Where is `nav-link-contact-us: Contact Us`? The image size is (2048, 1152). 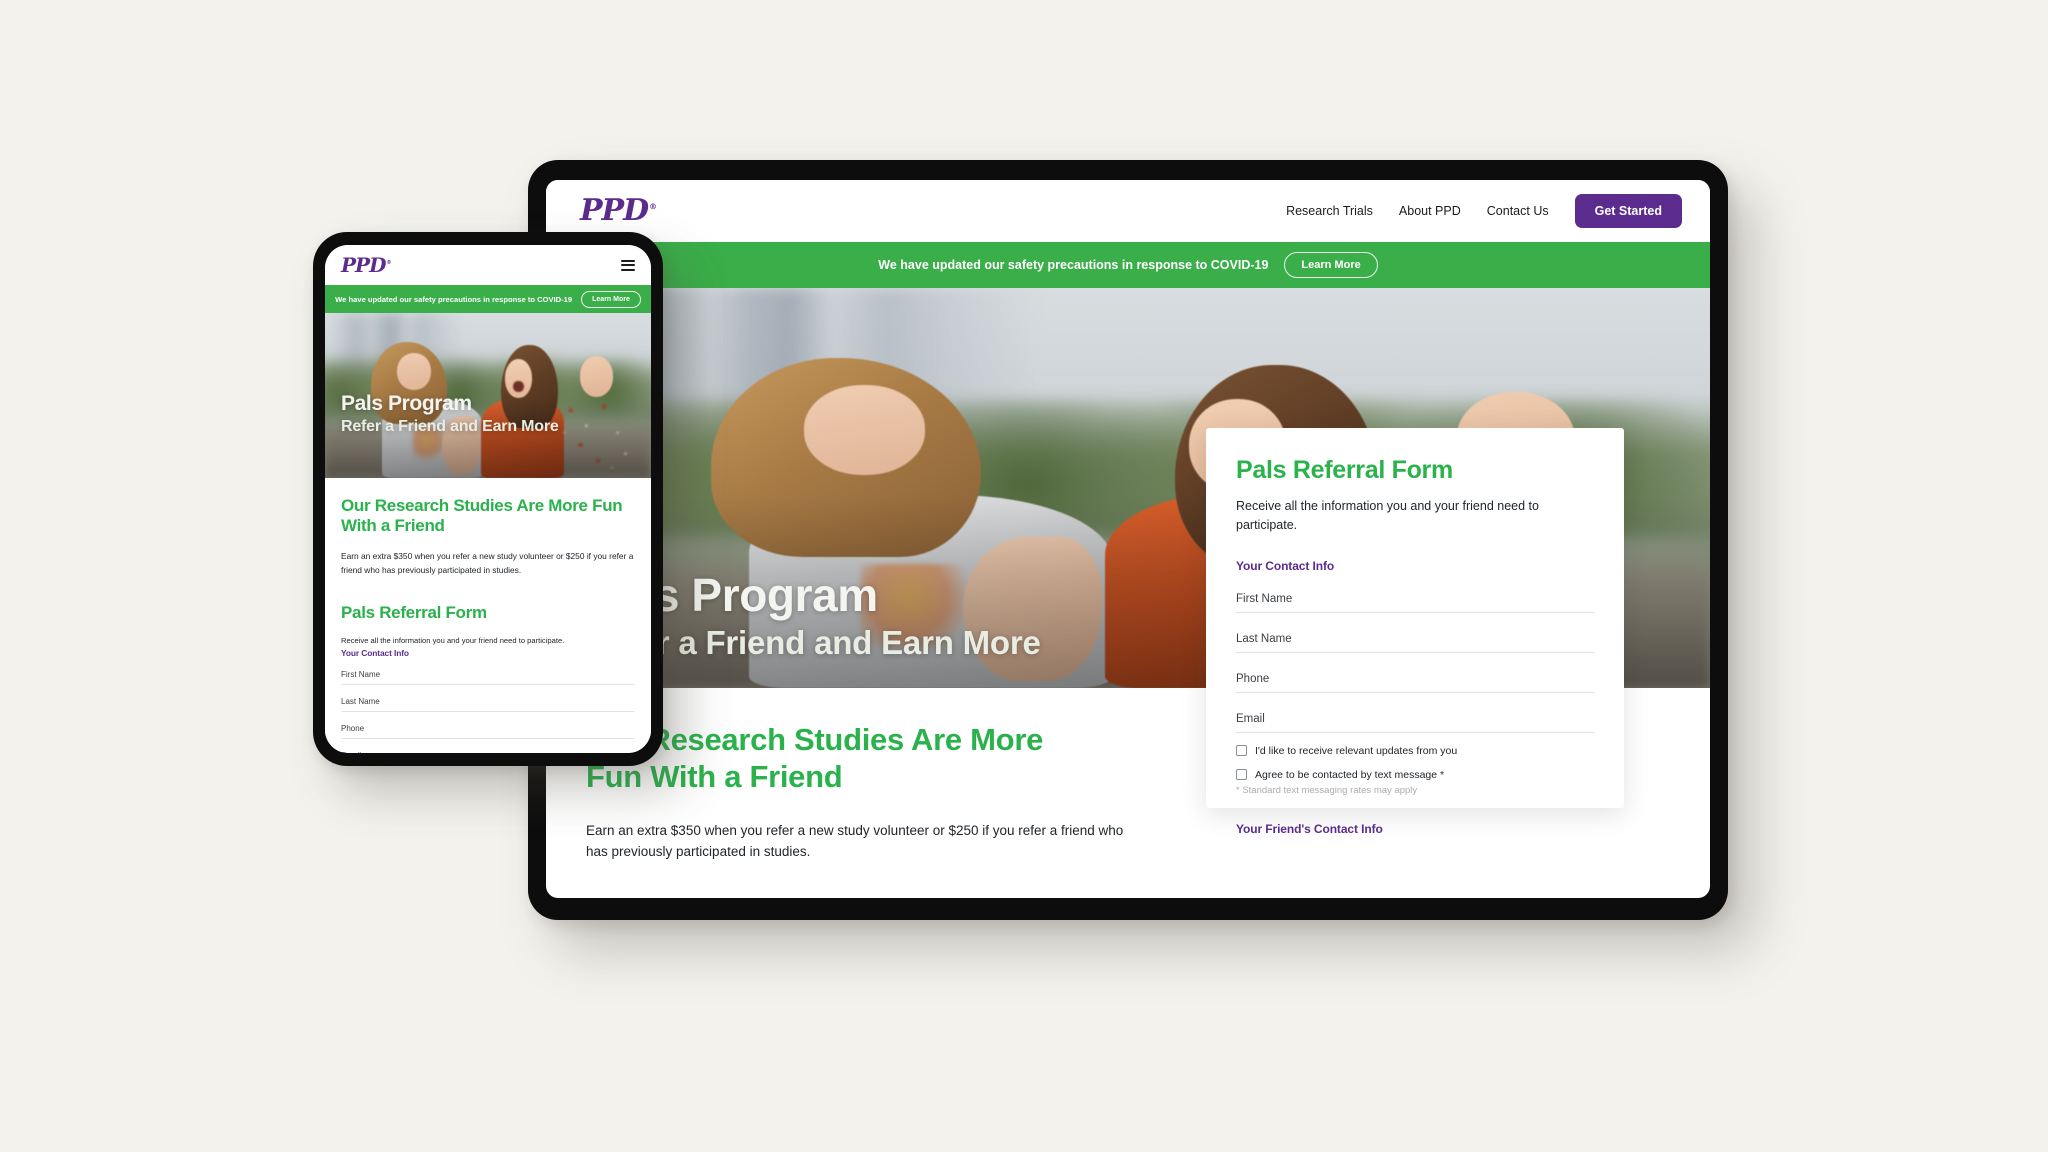
nav-link-contact-us: Contact Us is located at coordinates (1518, 211).